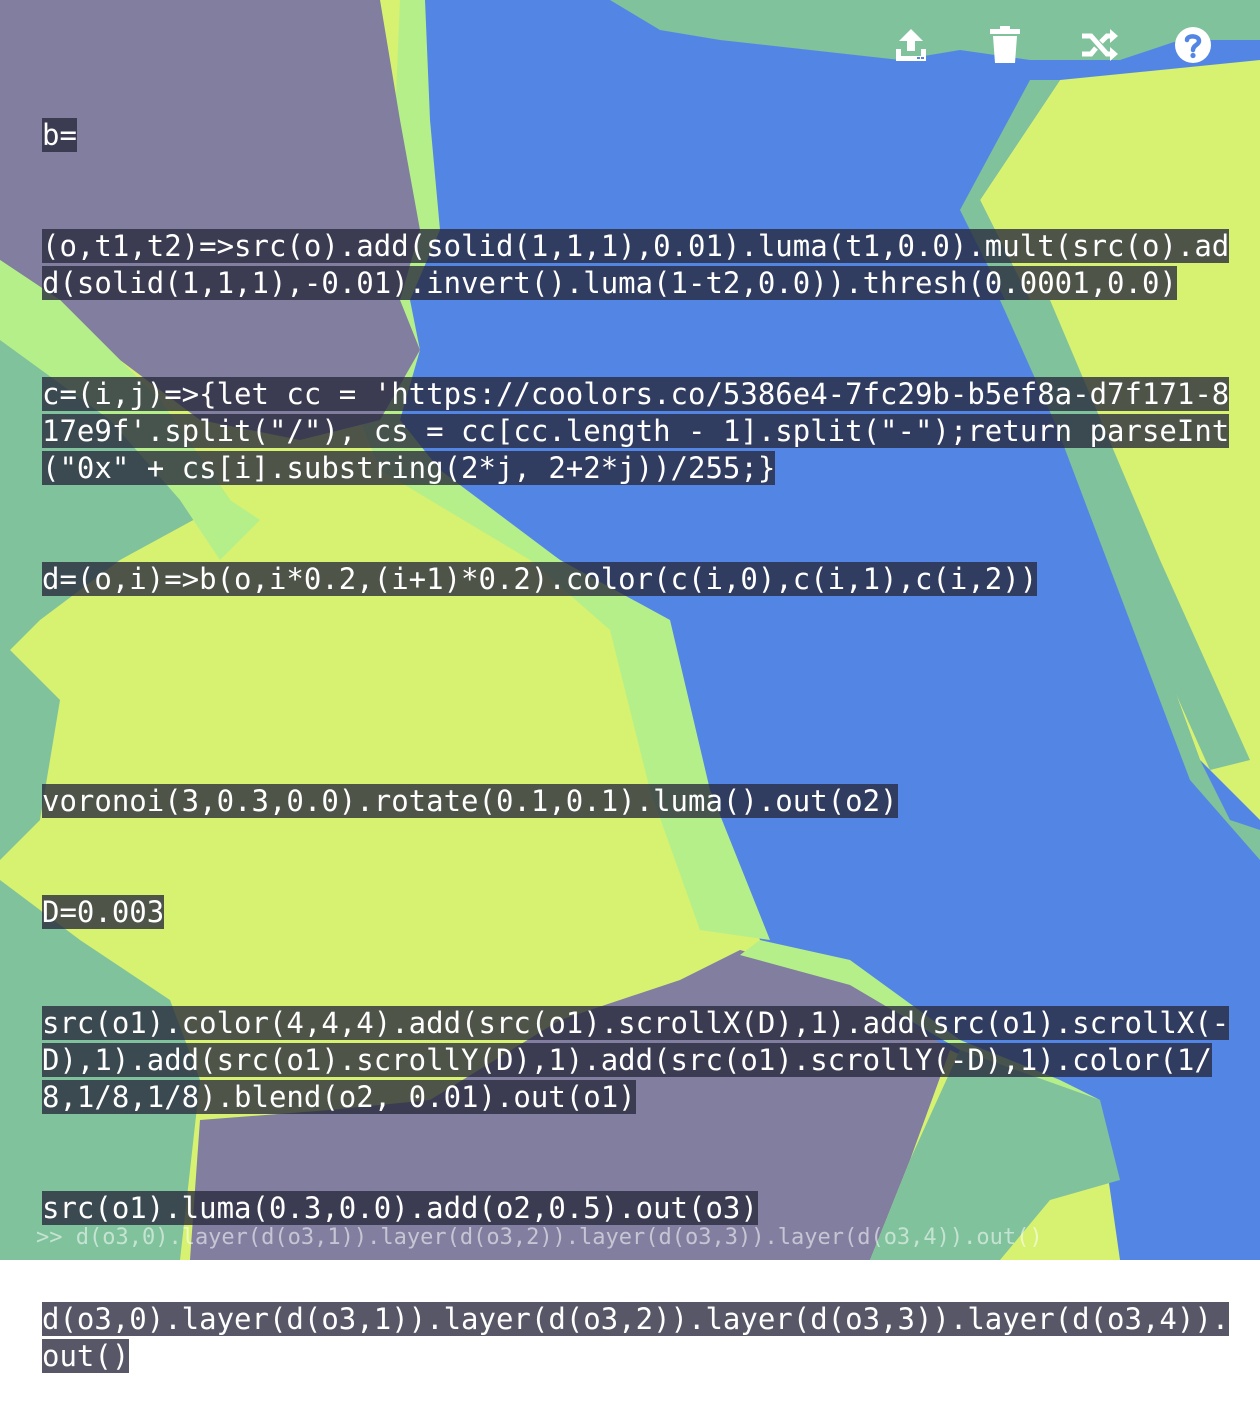 Image resolution: width=1260 pixels, height=1412 pixels. What do you see at coordinates (103, 912) in the screenshot?
I see `code-line-text: D=0.003` at bounding box center [103, 912].